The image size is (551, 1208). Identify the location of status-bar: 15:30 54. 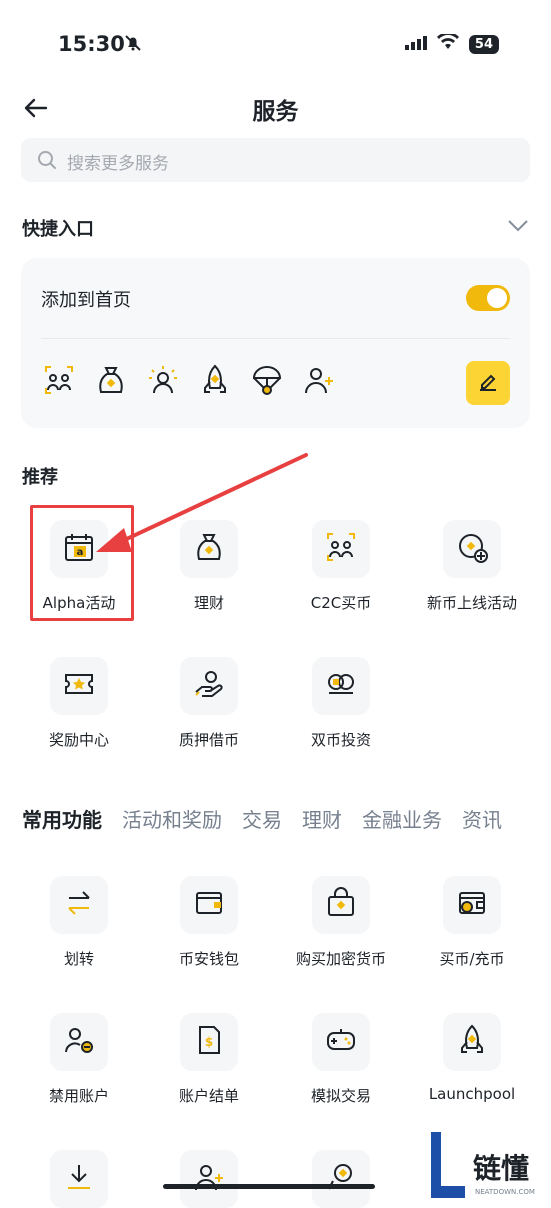
(275, 45).